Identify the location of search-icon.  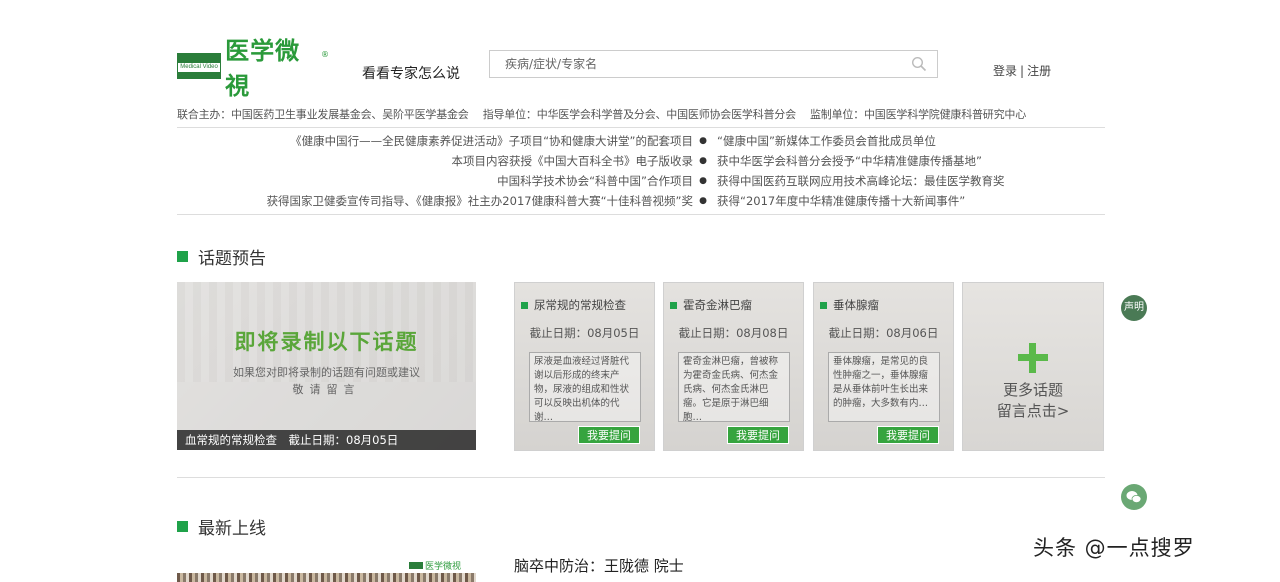
(919, 64).